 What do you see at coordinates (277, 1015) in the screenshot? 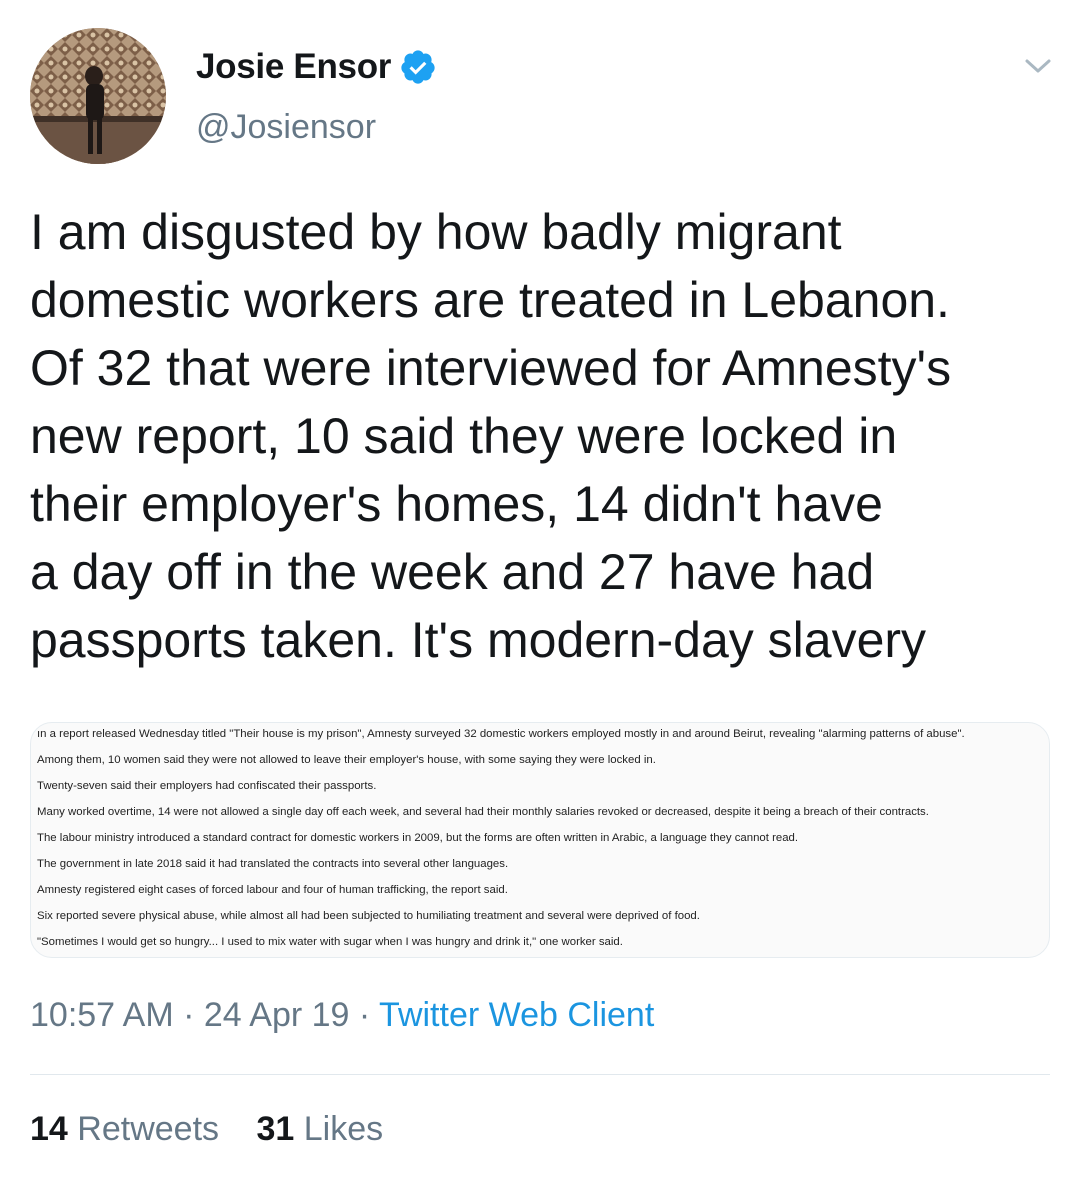
I see `tweet-date: 24 Apr 19` at bounding box center [277, 1015].